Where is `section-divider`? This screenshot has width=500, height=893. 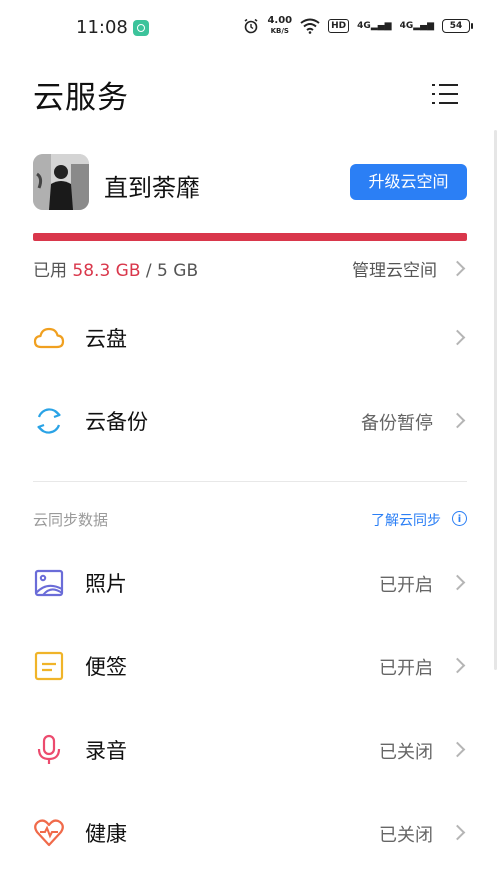
section-divider is located at coordinates (250, 481).